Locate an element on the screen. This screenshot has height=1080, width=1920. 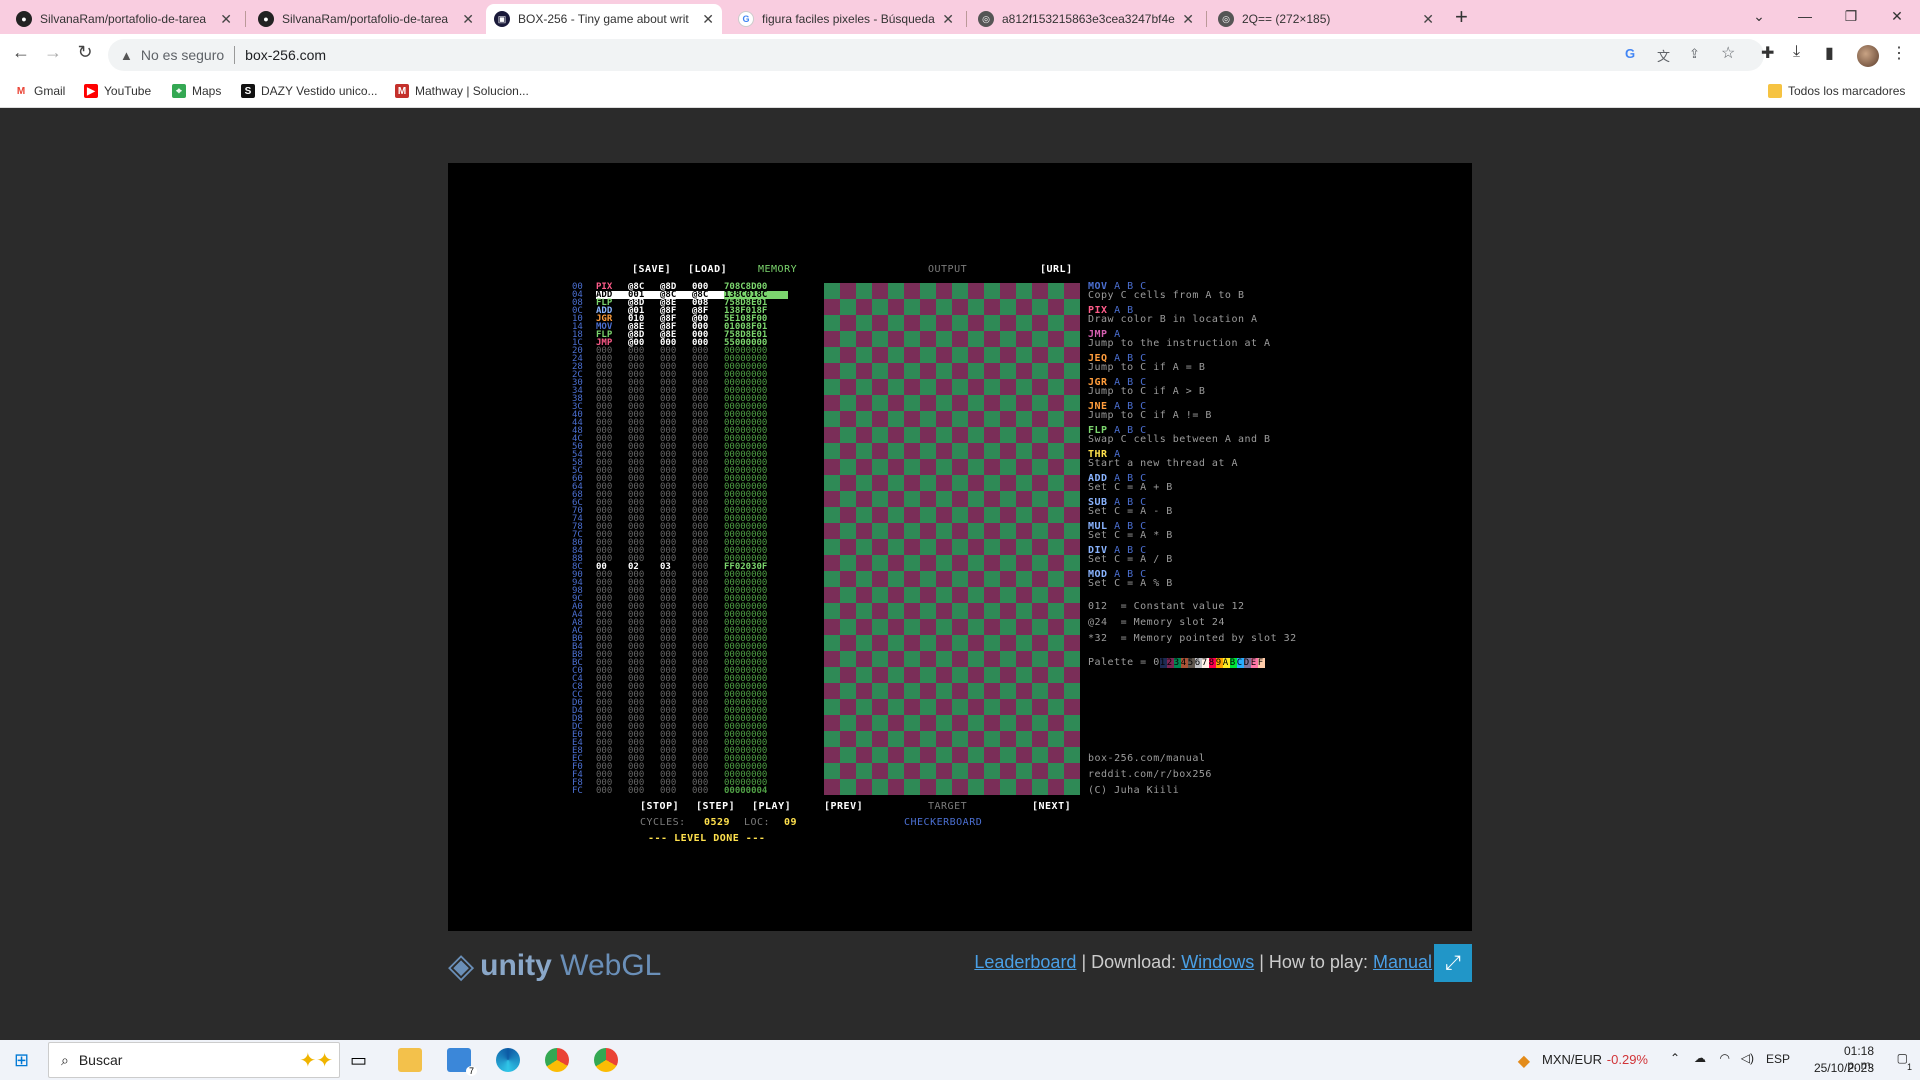
tab-title: BOX-256 - Tiny game about writ is located at coordinates (603, 19).